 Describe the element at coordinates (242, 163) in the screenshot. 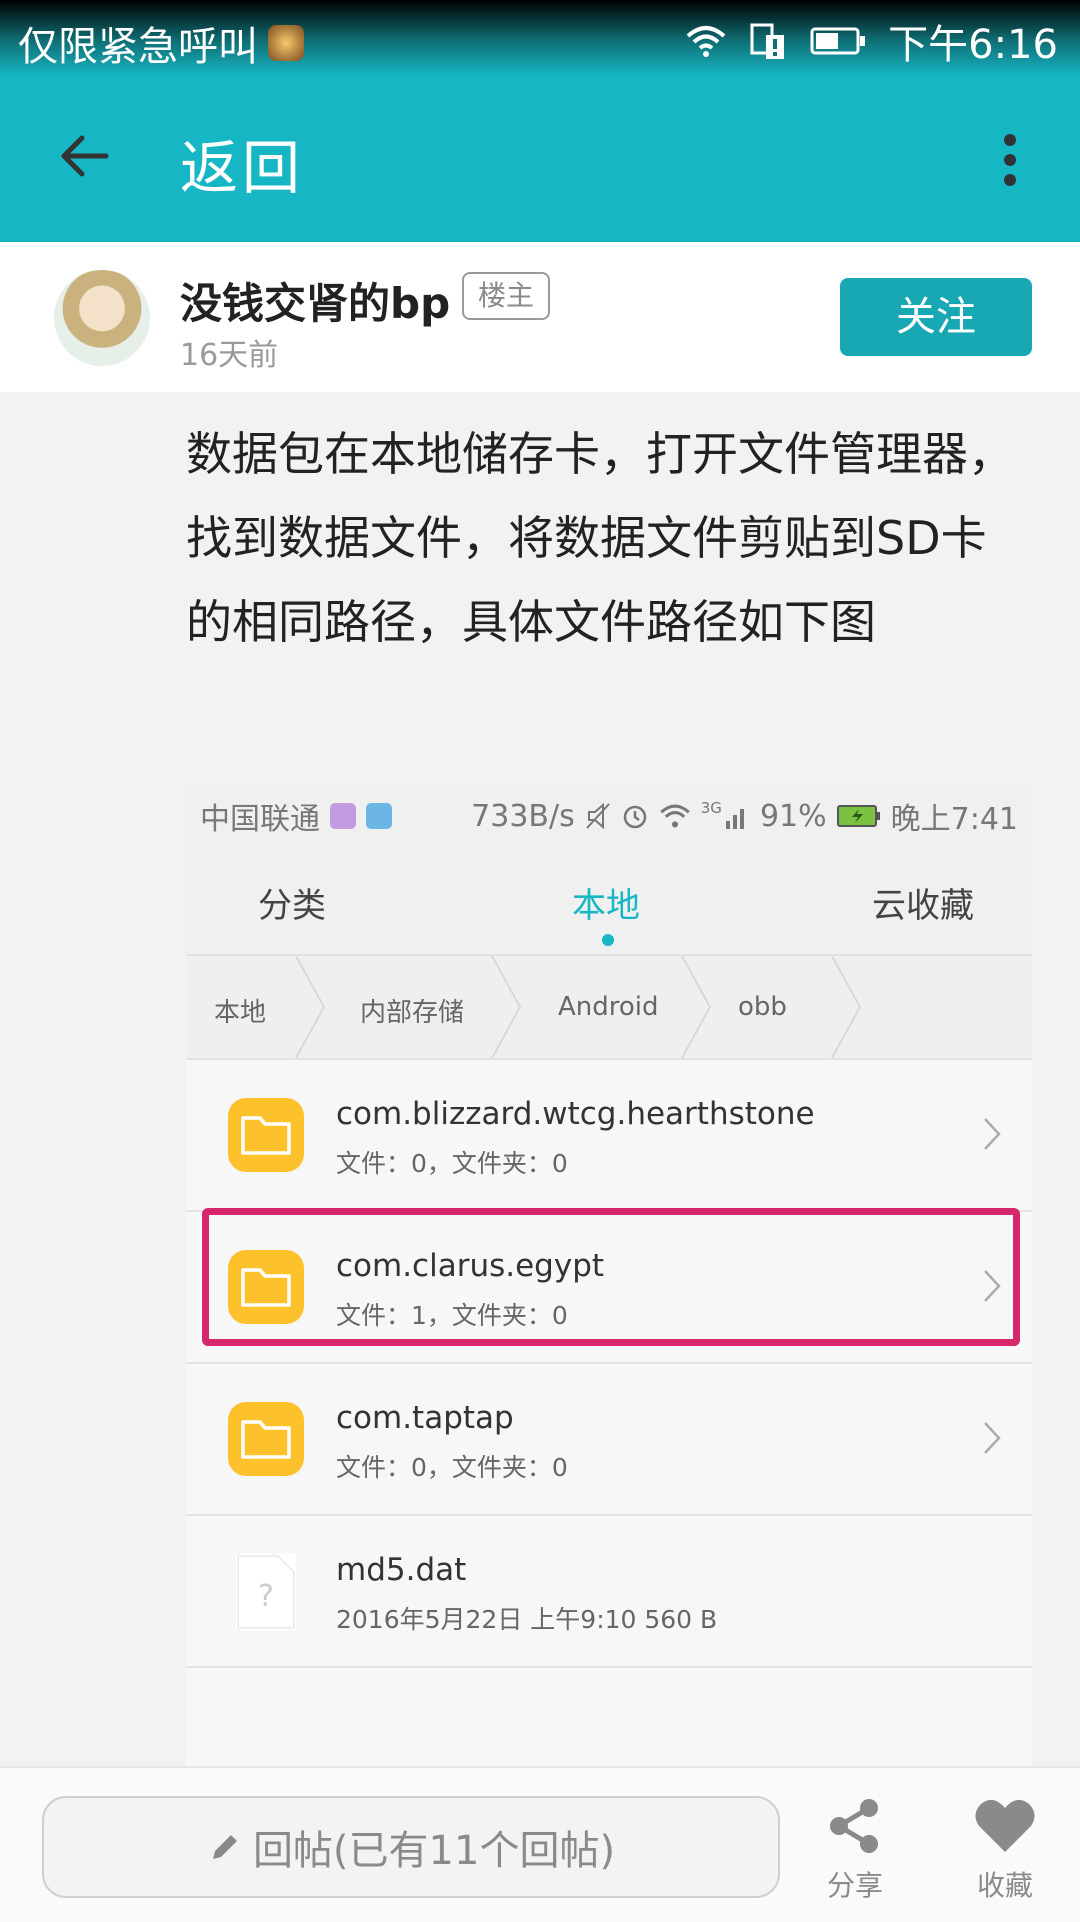

I see `page-title: 返回` at that location.